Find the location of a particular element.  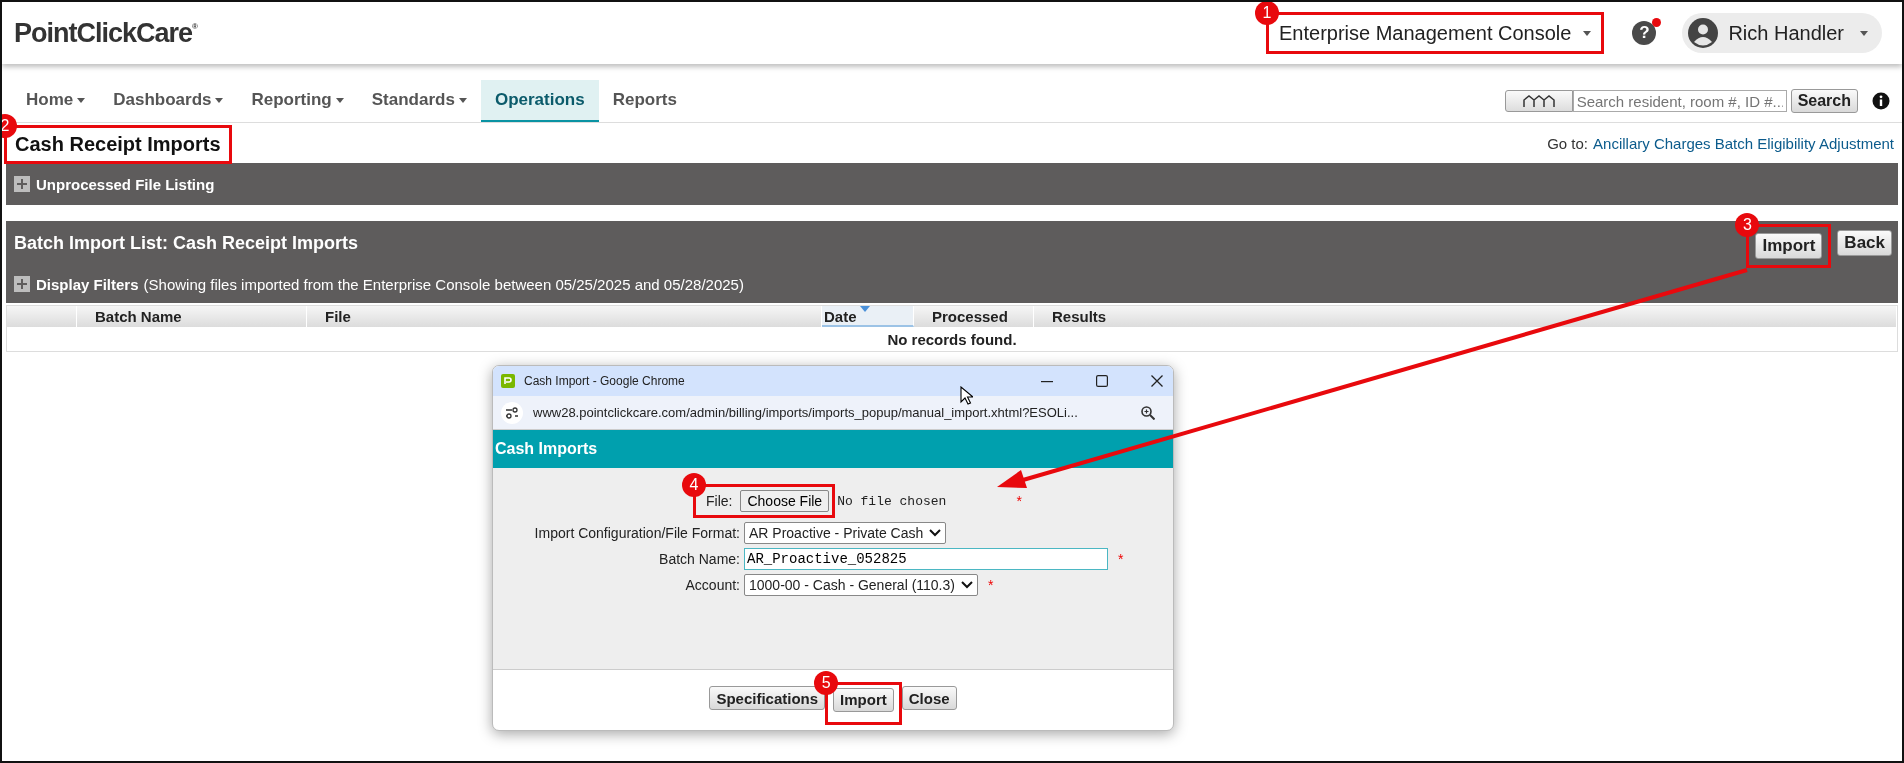

maximize-icon is located at coordinates (1102, 381).